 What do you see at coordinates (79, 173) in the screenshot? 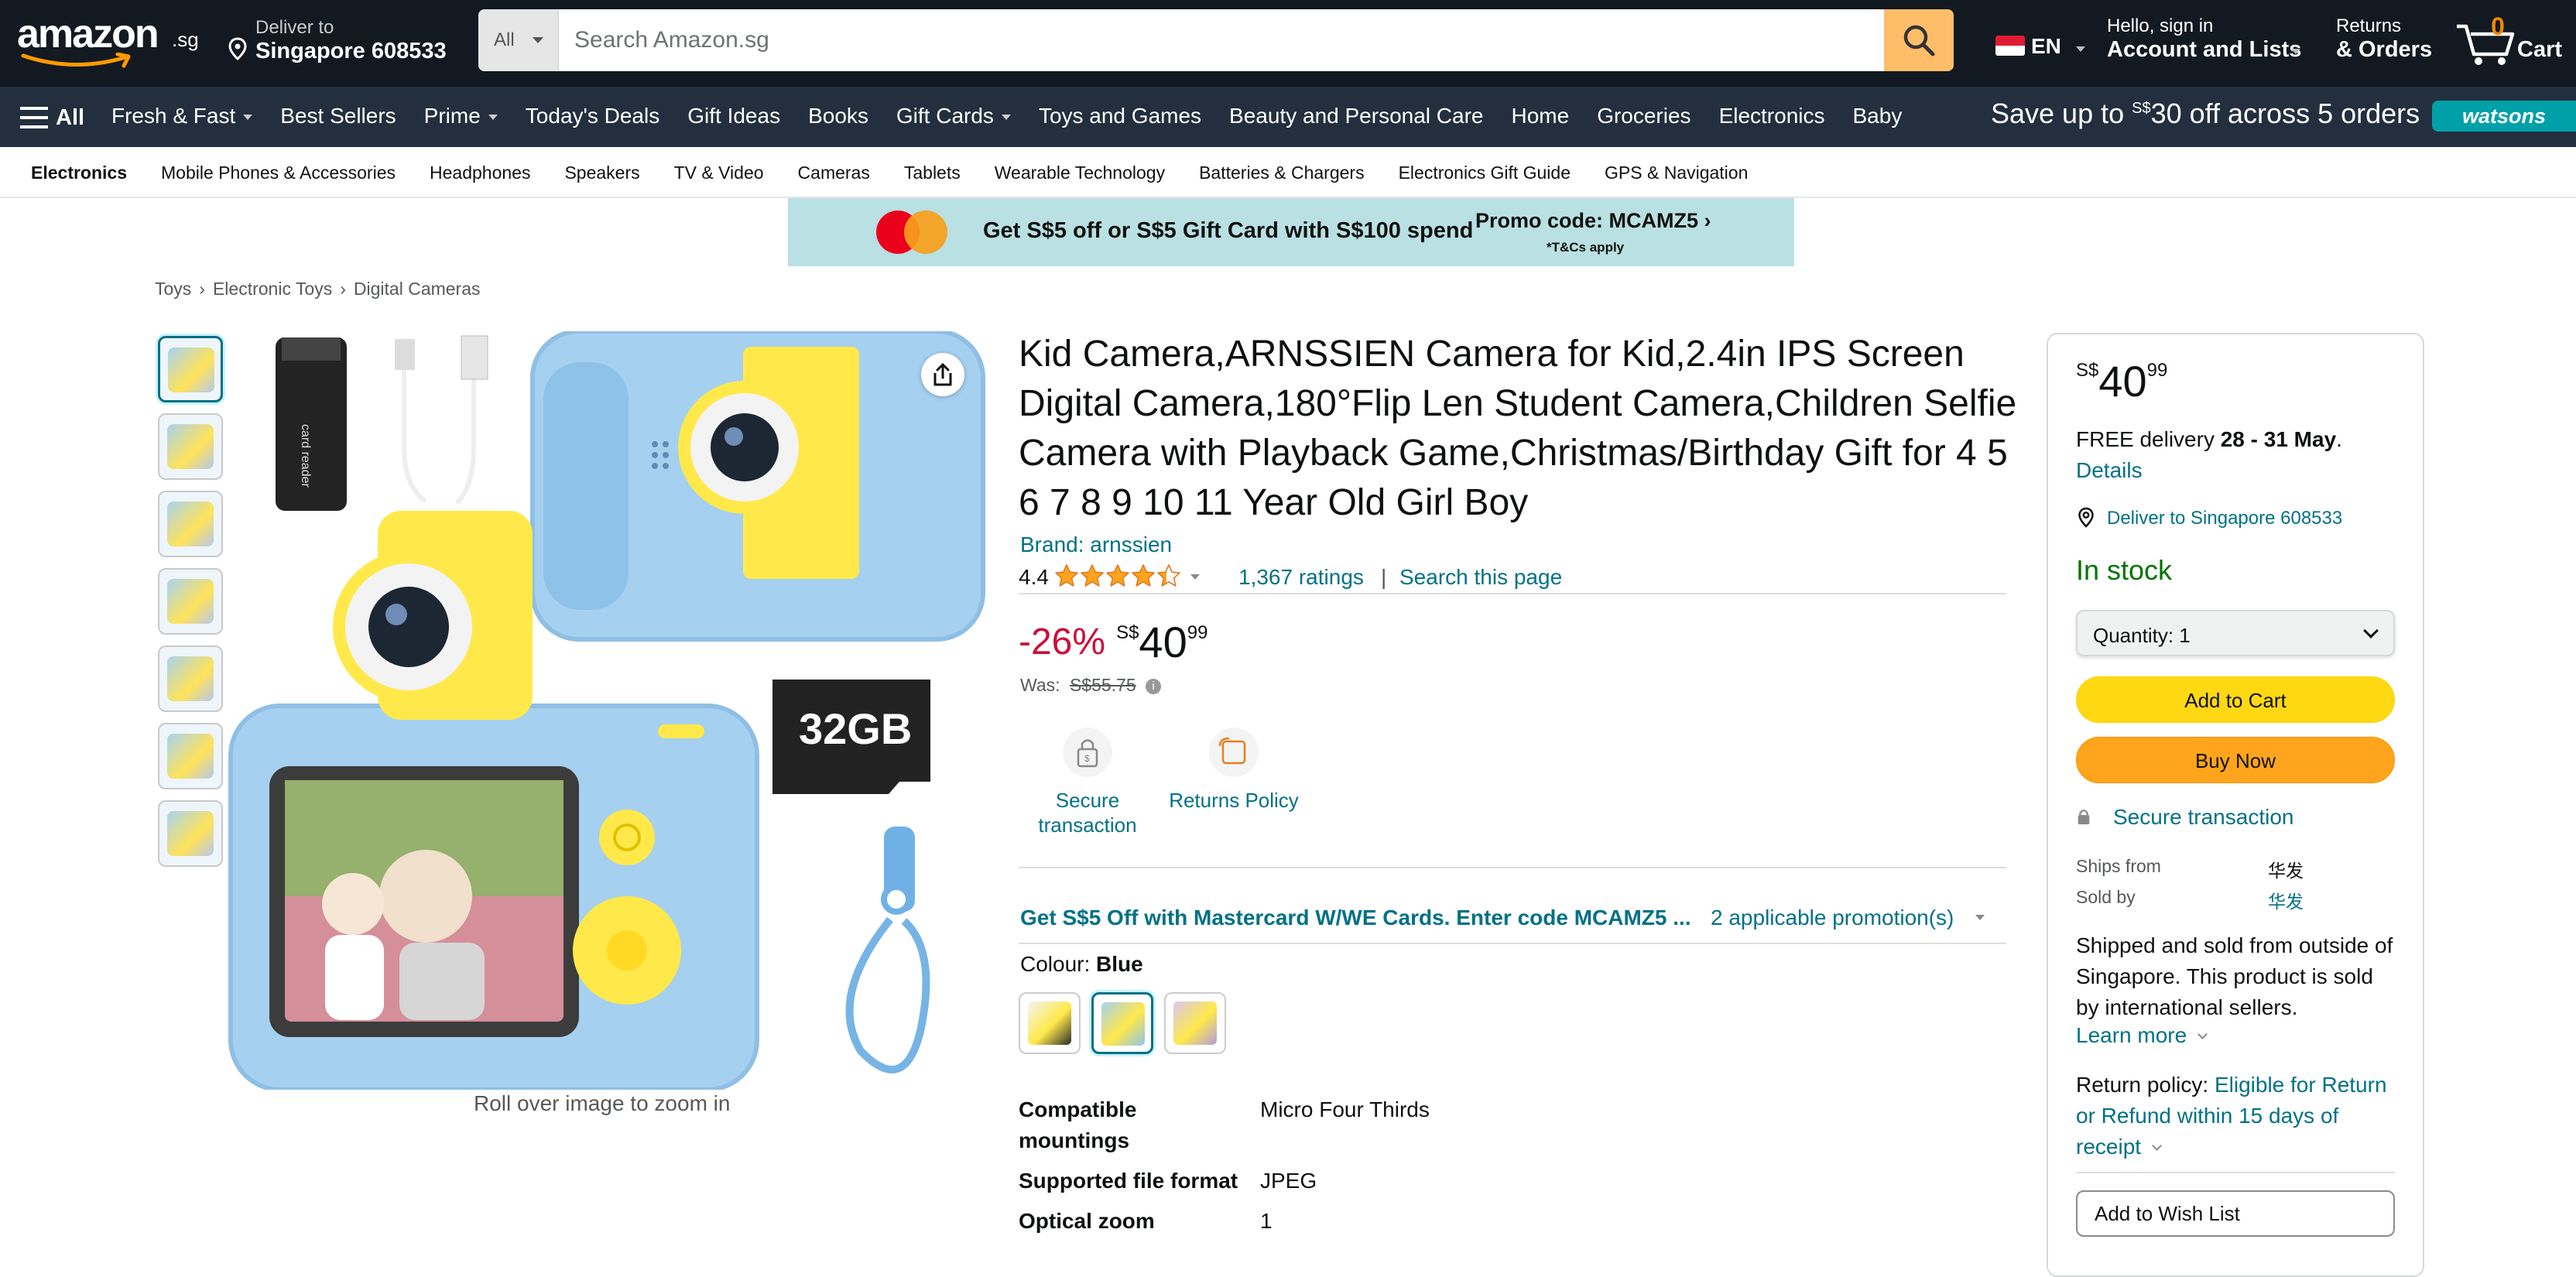
I see `subnav-link: Electronics` at bounding box center [79, 173].